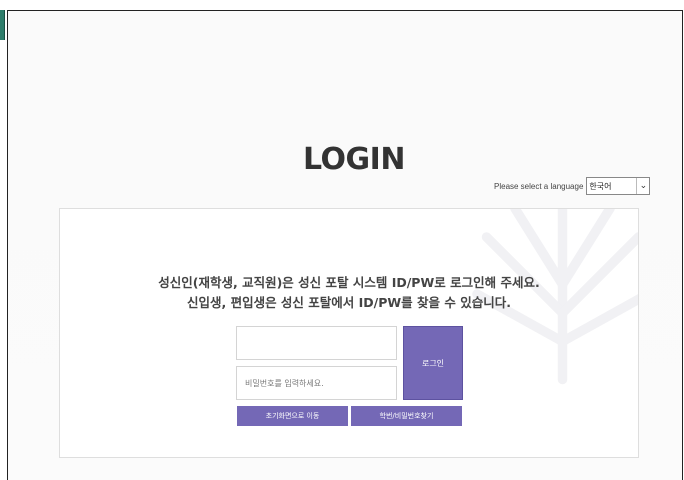 This screenshot has height=480, width=684. What do you see at coordinates (406, 416) in the screenshot?
I see `find-id-password-button: 학번/비밀번호찾기` at bounding box center [406, 416].